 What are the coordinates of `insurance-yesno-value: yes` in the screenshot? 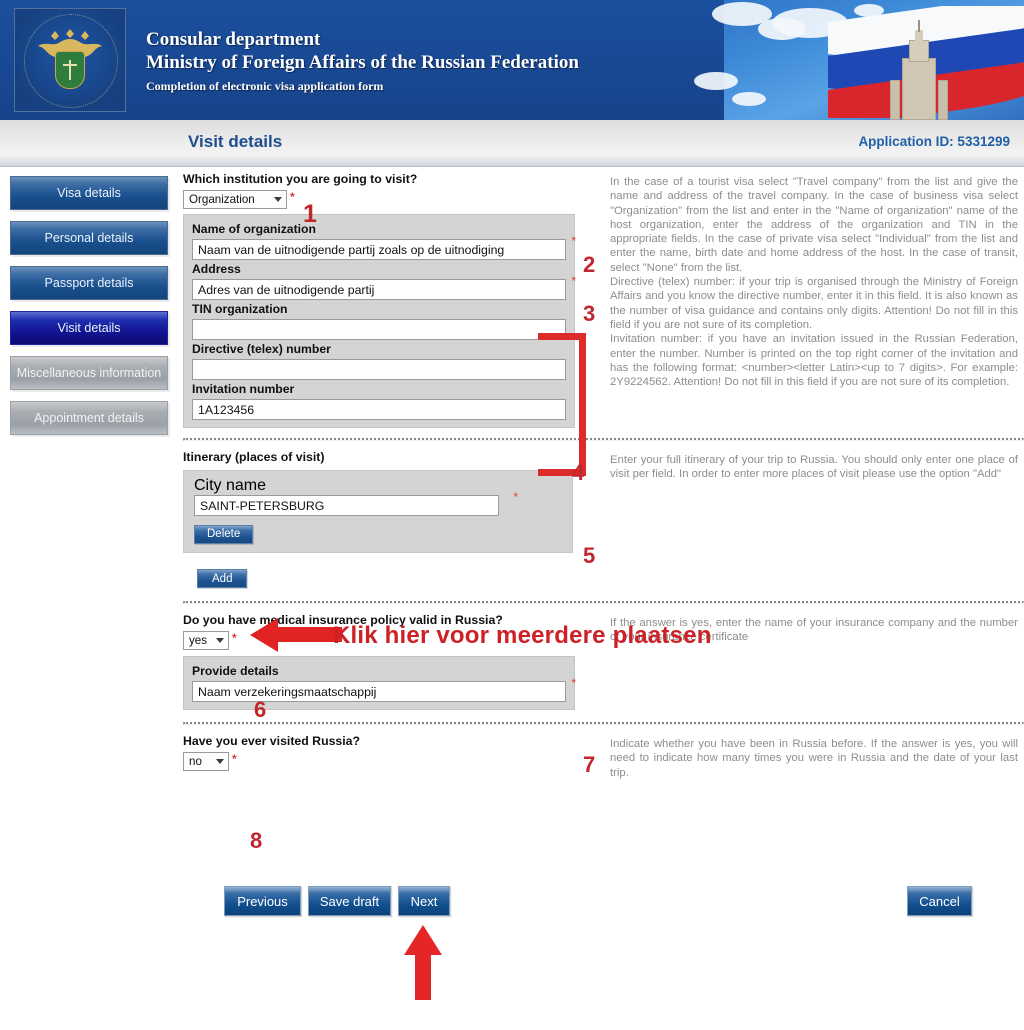 It's located at (198, 640).